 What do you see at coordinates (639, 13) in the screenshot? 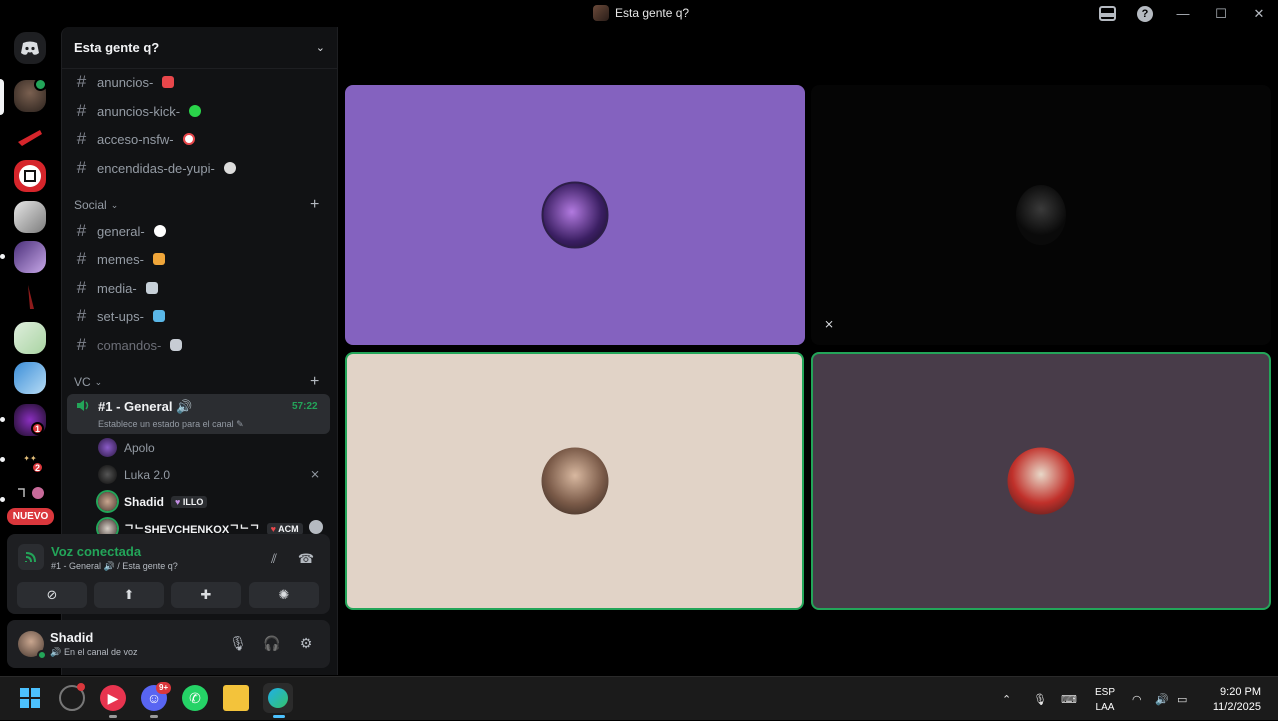
I see `title-bar: Esta gente q? ? — ☐ ✕` at bounding box center [639, 13].